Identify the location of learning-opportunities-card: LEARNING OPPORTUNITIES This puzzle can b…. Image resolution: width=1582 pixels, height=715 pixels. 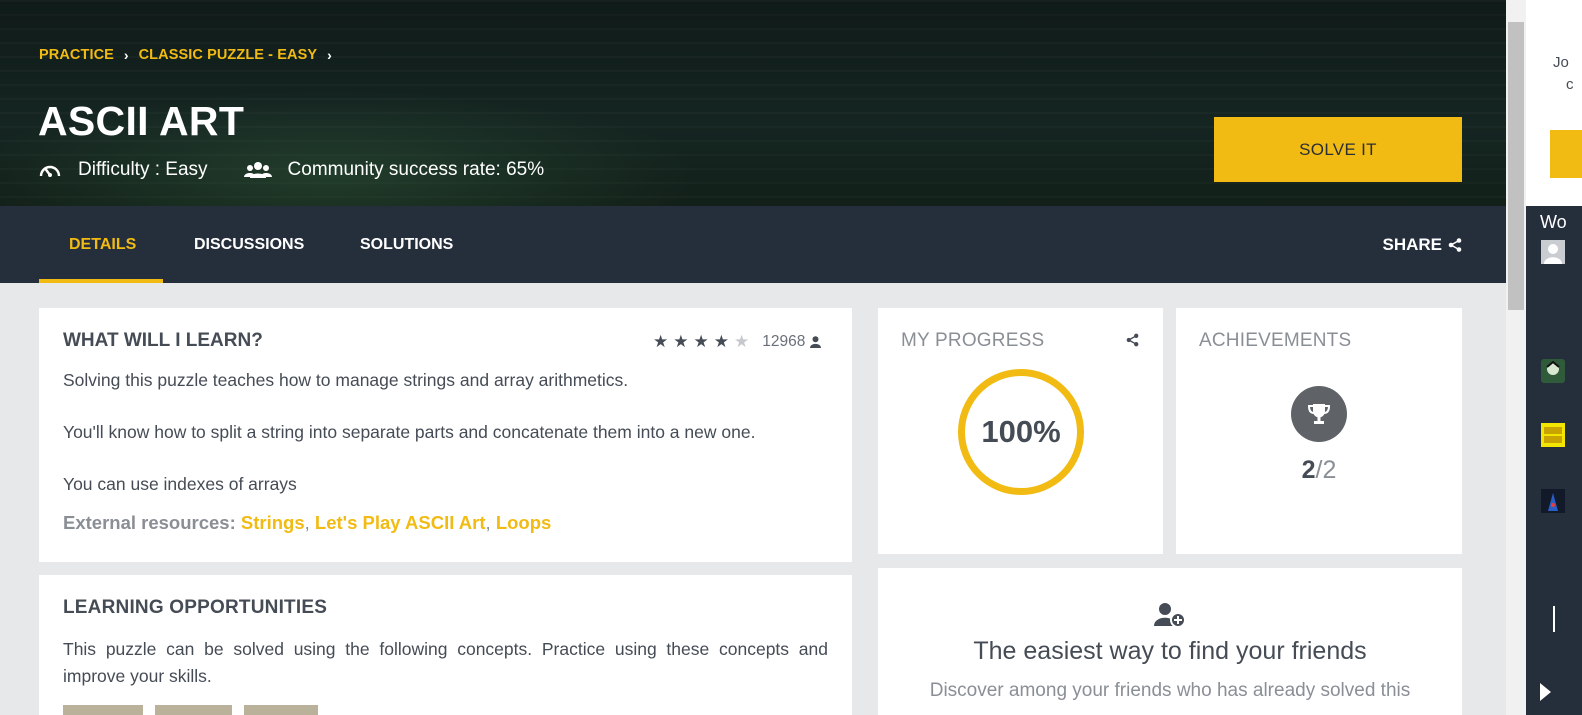
(445, 645).